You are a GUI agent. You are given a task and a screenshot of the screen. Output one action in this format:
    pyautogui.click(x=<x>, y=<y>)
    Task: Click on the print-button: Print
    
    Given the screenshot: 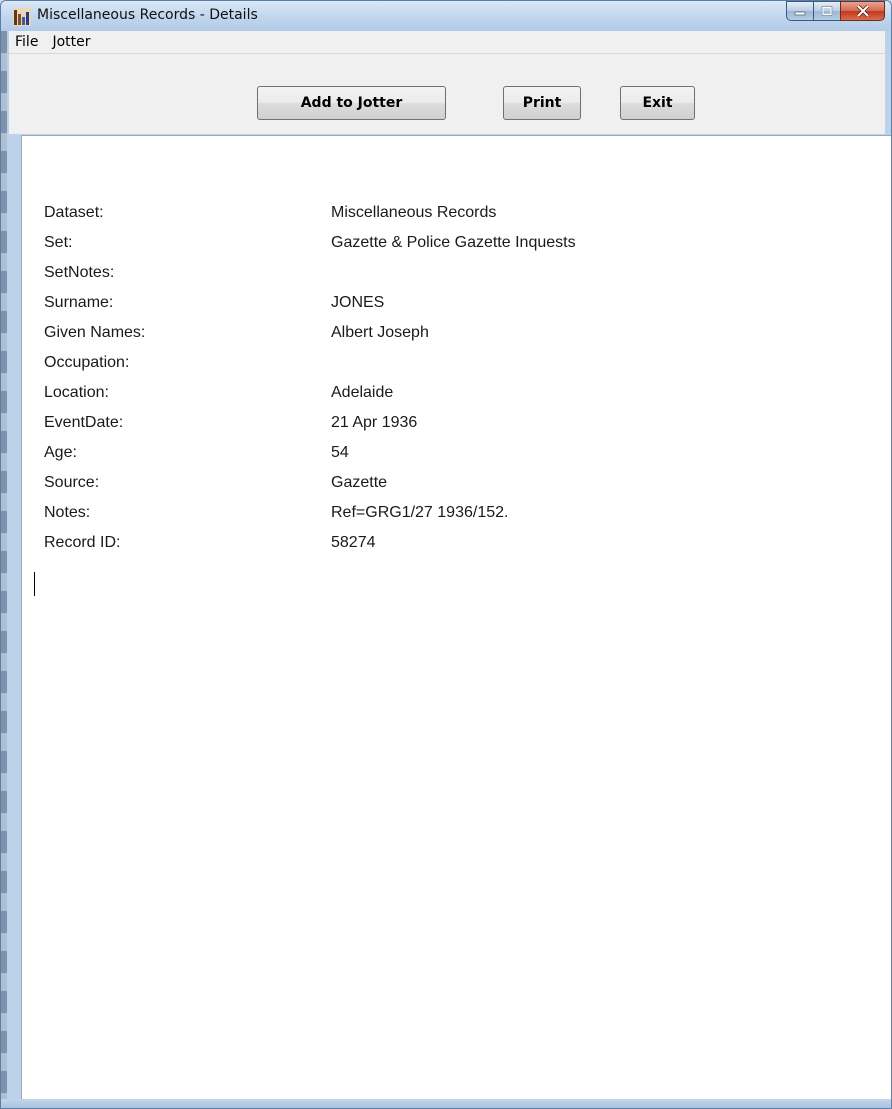 What is the action you would take?
    pyautogui.click(x=542, y=103)
    